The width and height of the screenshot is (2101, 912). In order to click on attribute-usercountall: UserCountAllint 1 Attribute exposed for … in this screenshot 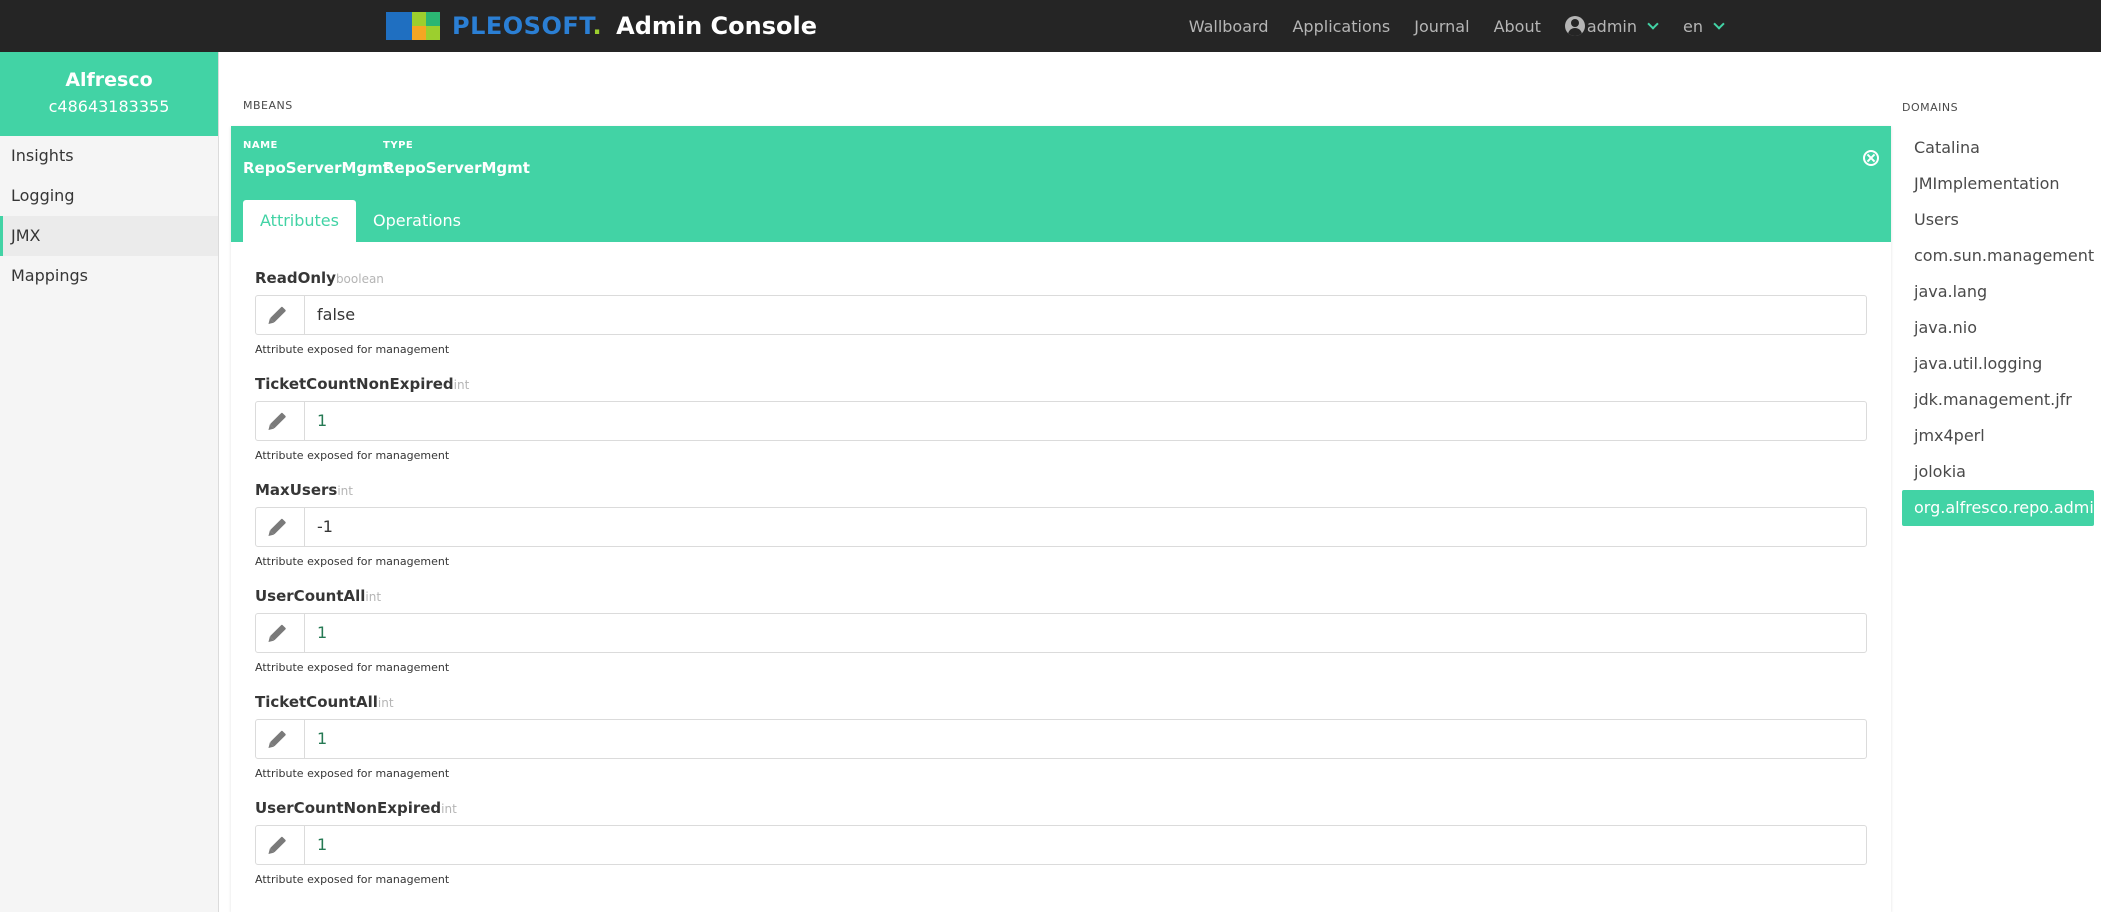, I will do `click(1061, 630)`.